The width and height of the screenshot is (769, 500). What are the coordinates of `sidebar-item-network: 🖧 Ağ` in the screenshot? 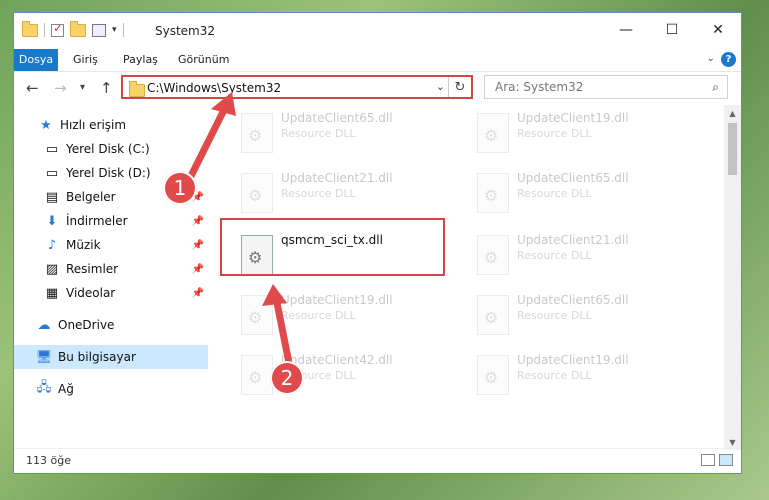 It's located at (133, 389).